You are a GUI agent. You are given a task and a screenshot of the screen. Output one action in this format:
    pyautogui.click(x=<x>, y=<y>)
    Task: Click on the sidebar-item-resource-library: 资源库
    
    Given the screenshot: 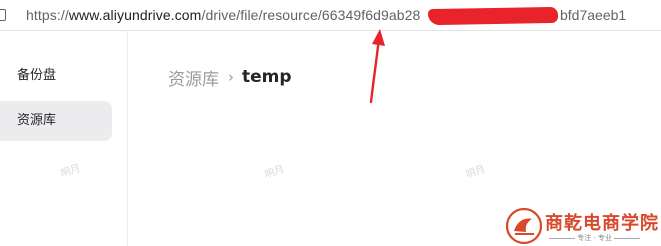 What is the action you would take?
    pyautogui.click(x=56, y=121)
    